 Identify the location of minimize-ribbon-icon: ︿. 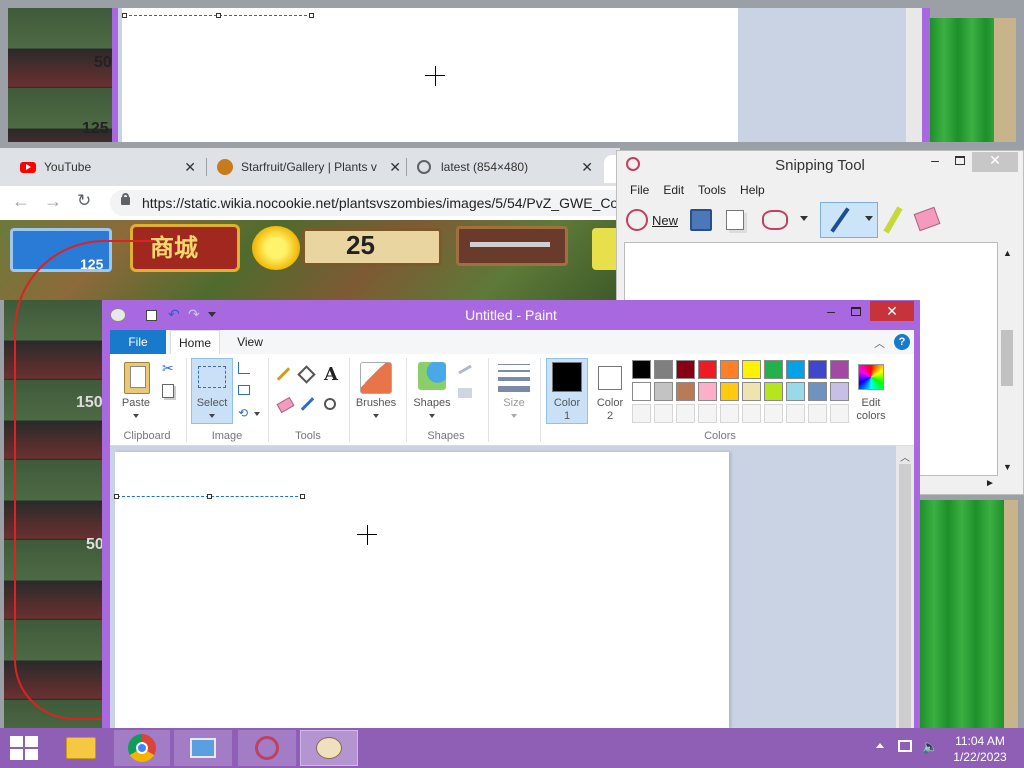
(879, 343).